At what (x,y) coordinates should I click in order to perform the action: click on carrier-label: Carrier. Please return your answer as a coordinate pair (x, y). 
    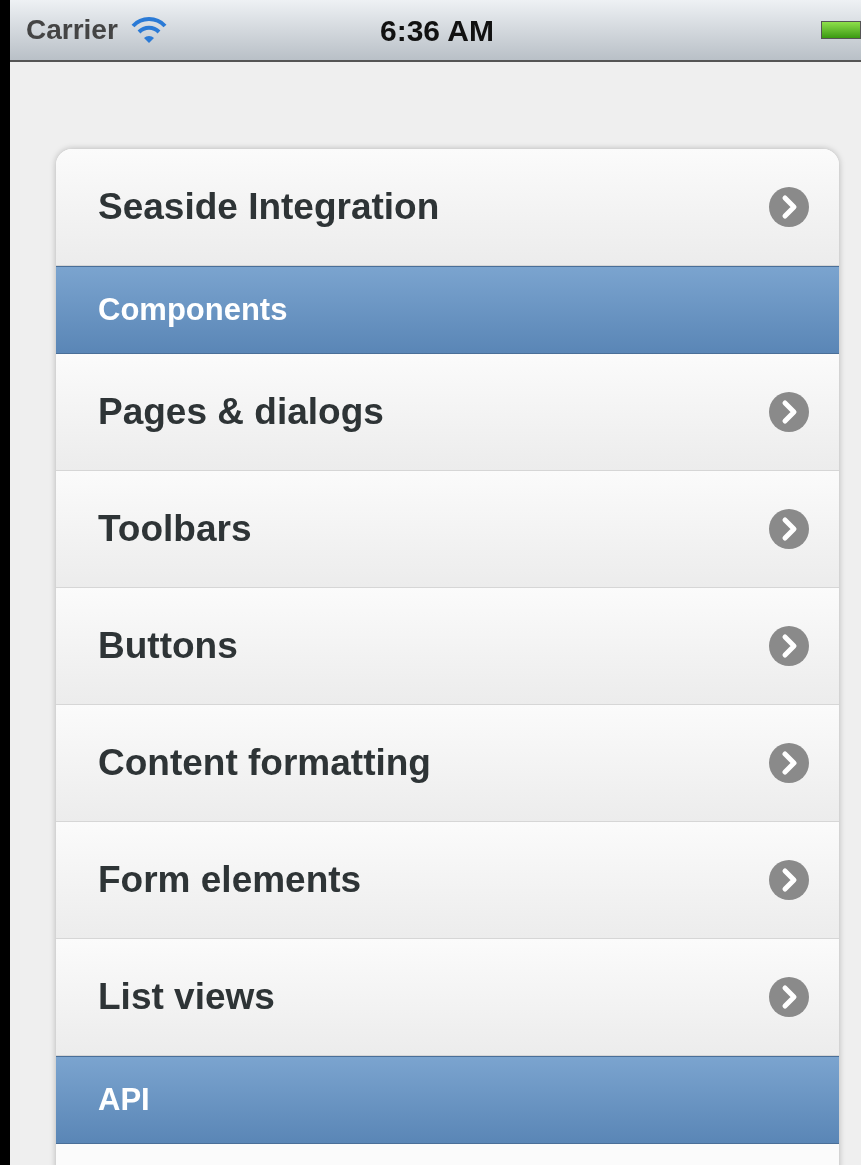
    Looking at the image, I should click on (72, 30).